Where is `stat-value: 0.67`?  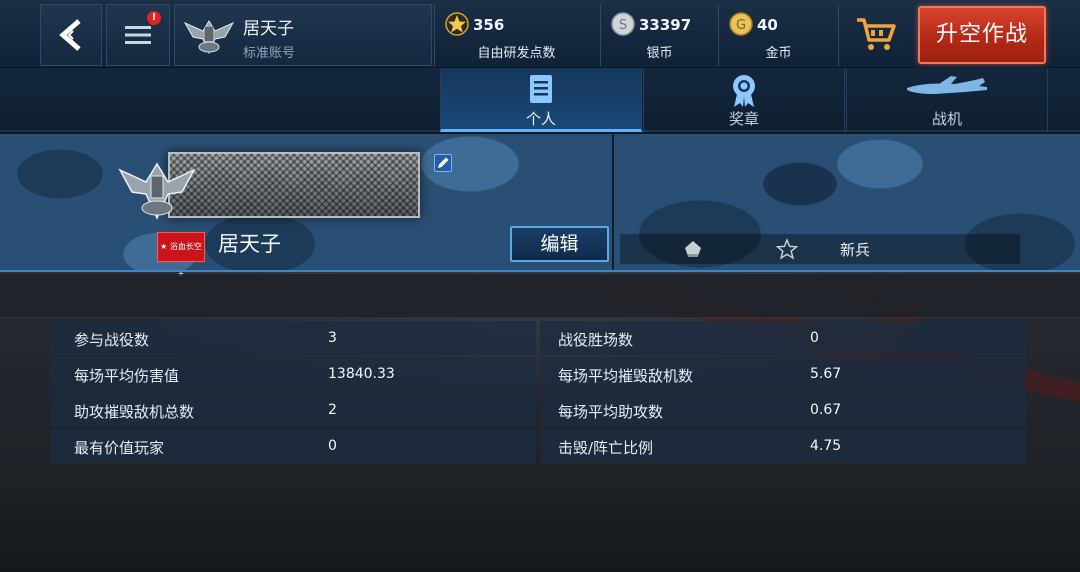 stat-value: 0.67 is located at coordinates (826, 410).